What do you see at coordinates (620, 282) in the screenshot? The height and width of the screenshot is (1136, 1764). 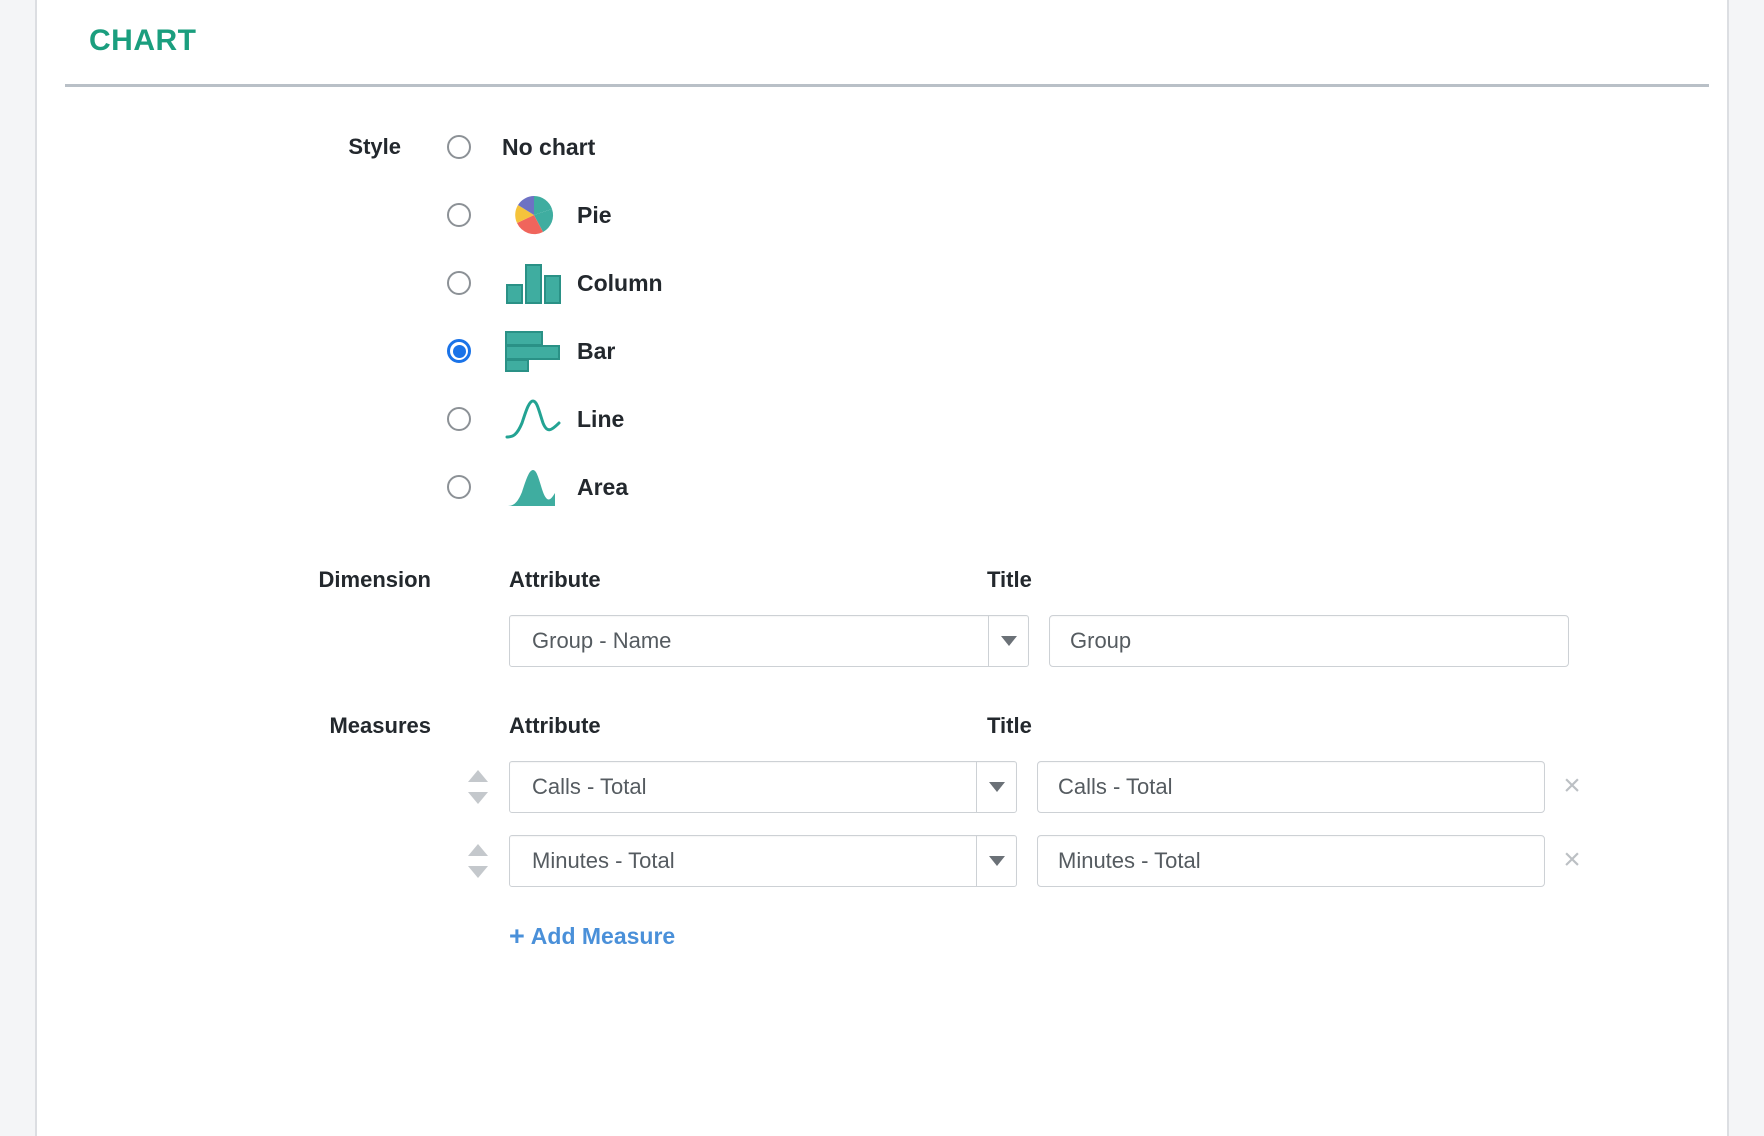 I see `style-option-label-column: Column` at bounding box center [620, 282].